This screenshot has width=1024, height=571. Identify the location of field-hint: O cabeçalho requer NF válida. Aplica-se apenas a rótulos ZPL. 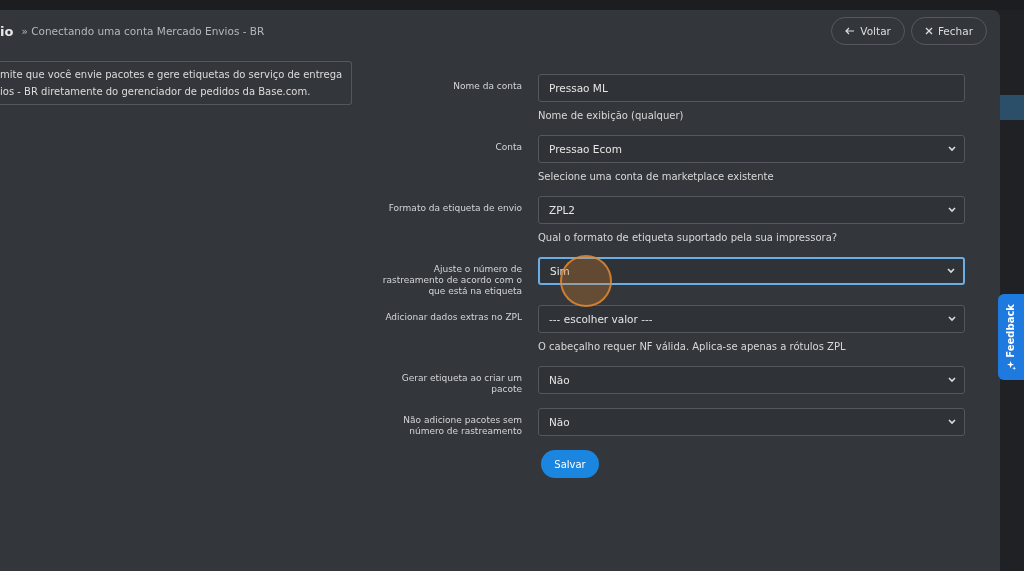
(692, 346).